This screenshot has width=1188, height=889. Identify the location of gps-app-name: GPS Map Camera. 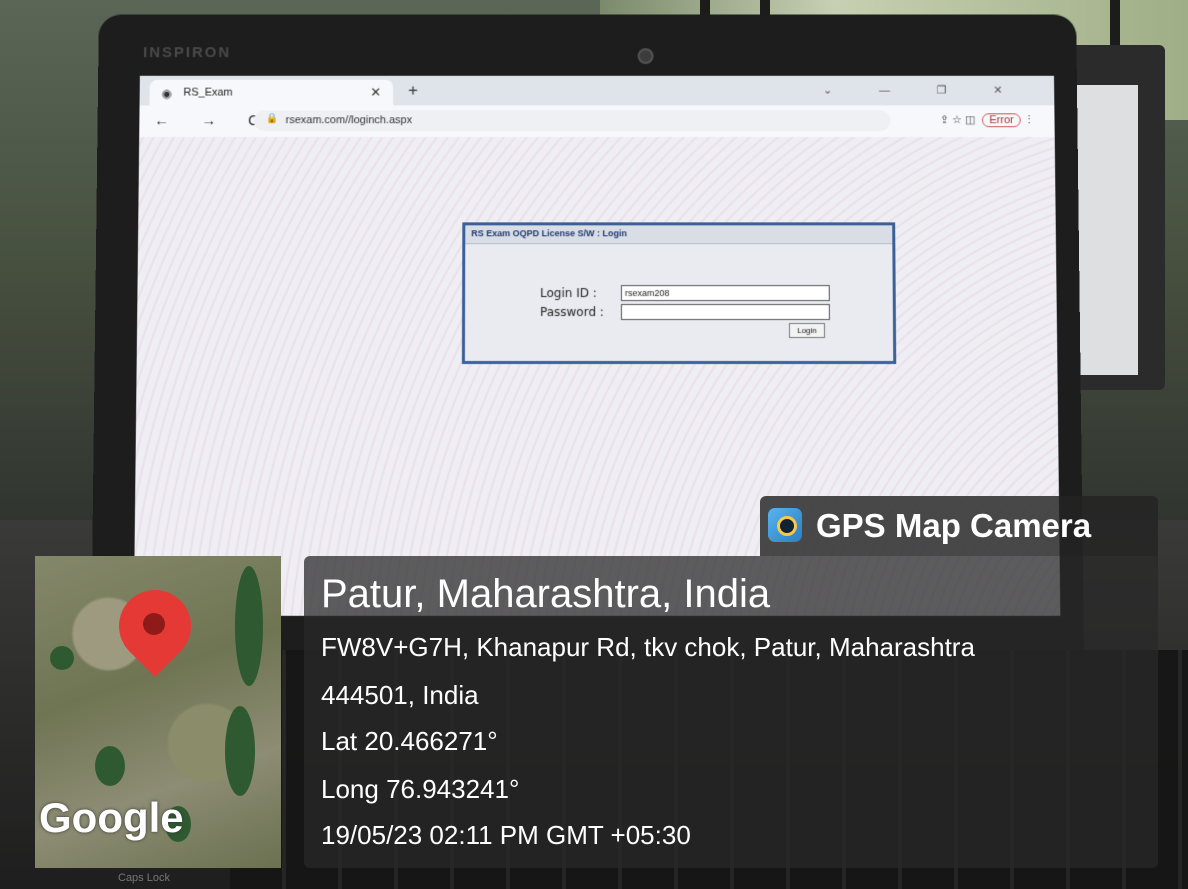
(954, 525).